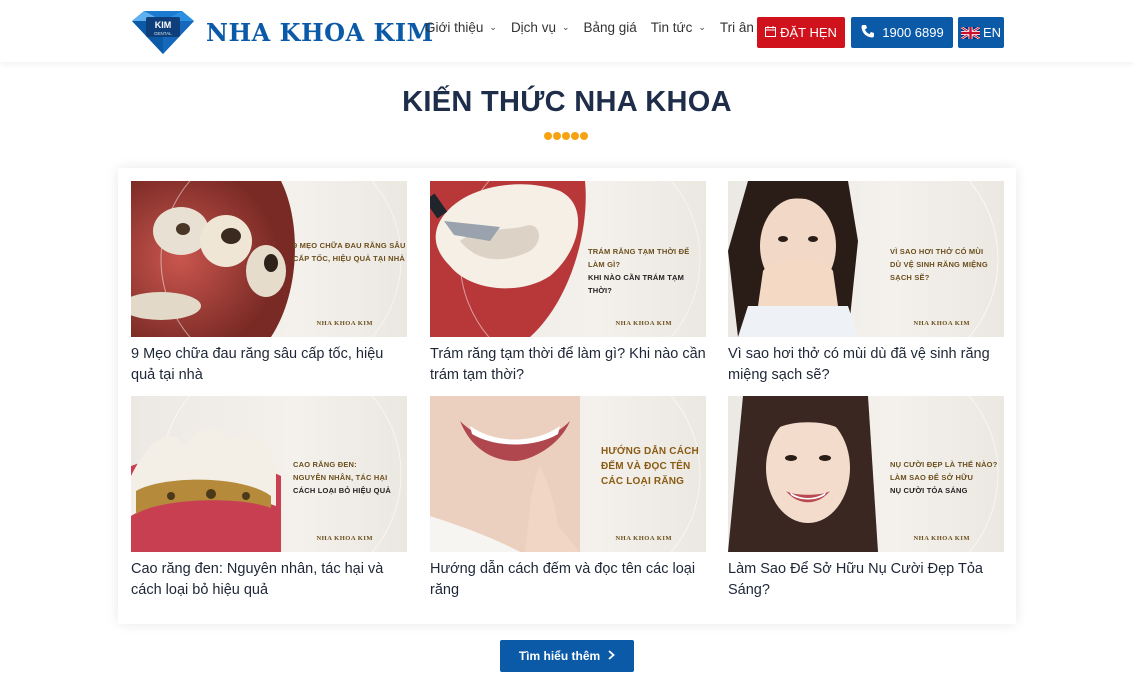 Image resolution: width=1134 pixels, height=680 pixels. I want to click on nav-label: Tri ân, so click(736, 27).